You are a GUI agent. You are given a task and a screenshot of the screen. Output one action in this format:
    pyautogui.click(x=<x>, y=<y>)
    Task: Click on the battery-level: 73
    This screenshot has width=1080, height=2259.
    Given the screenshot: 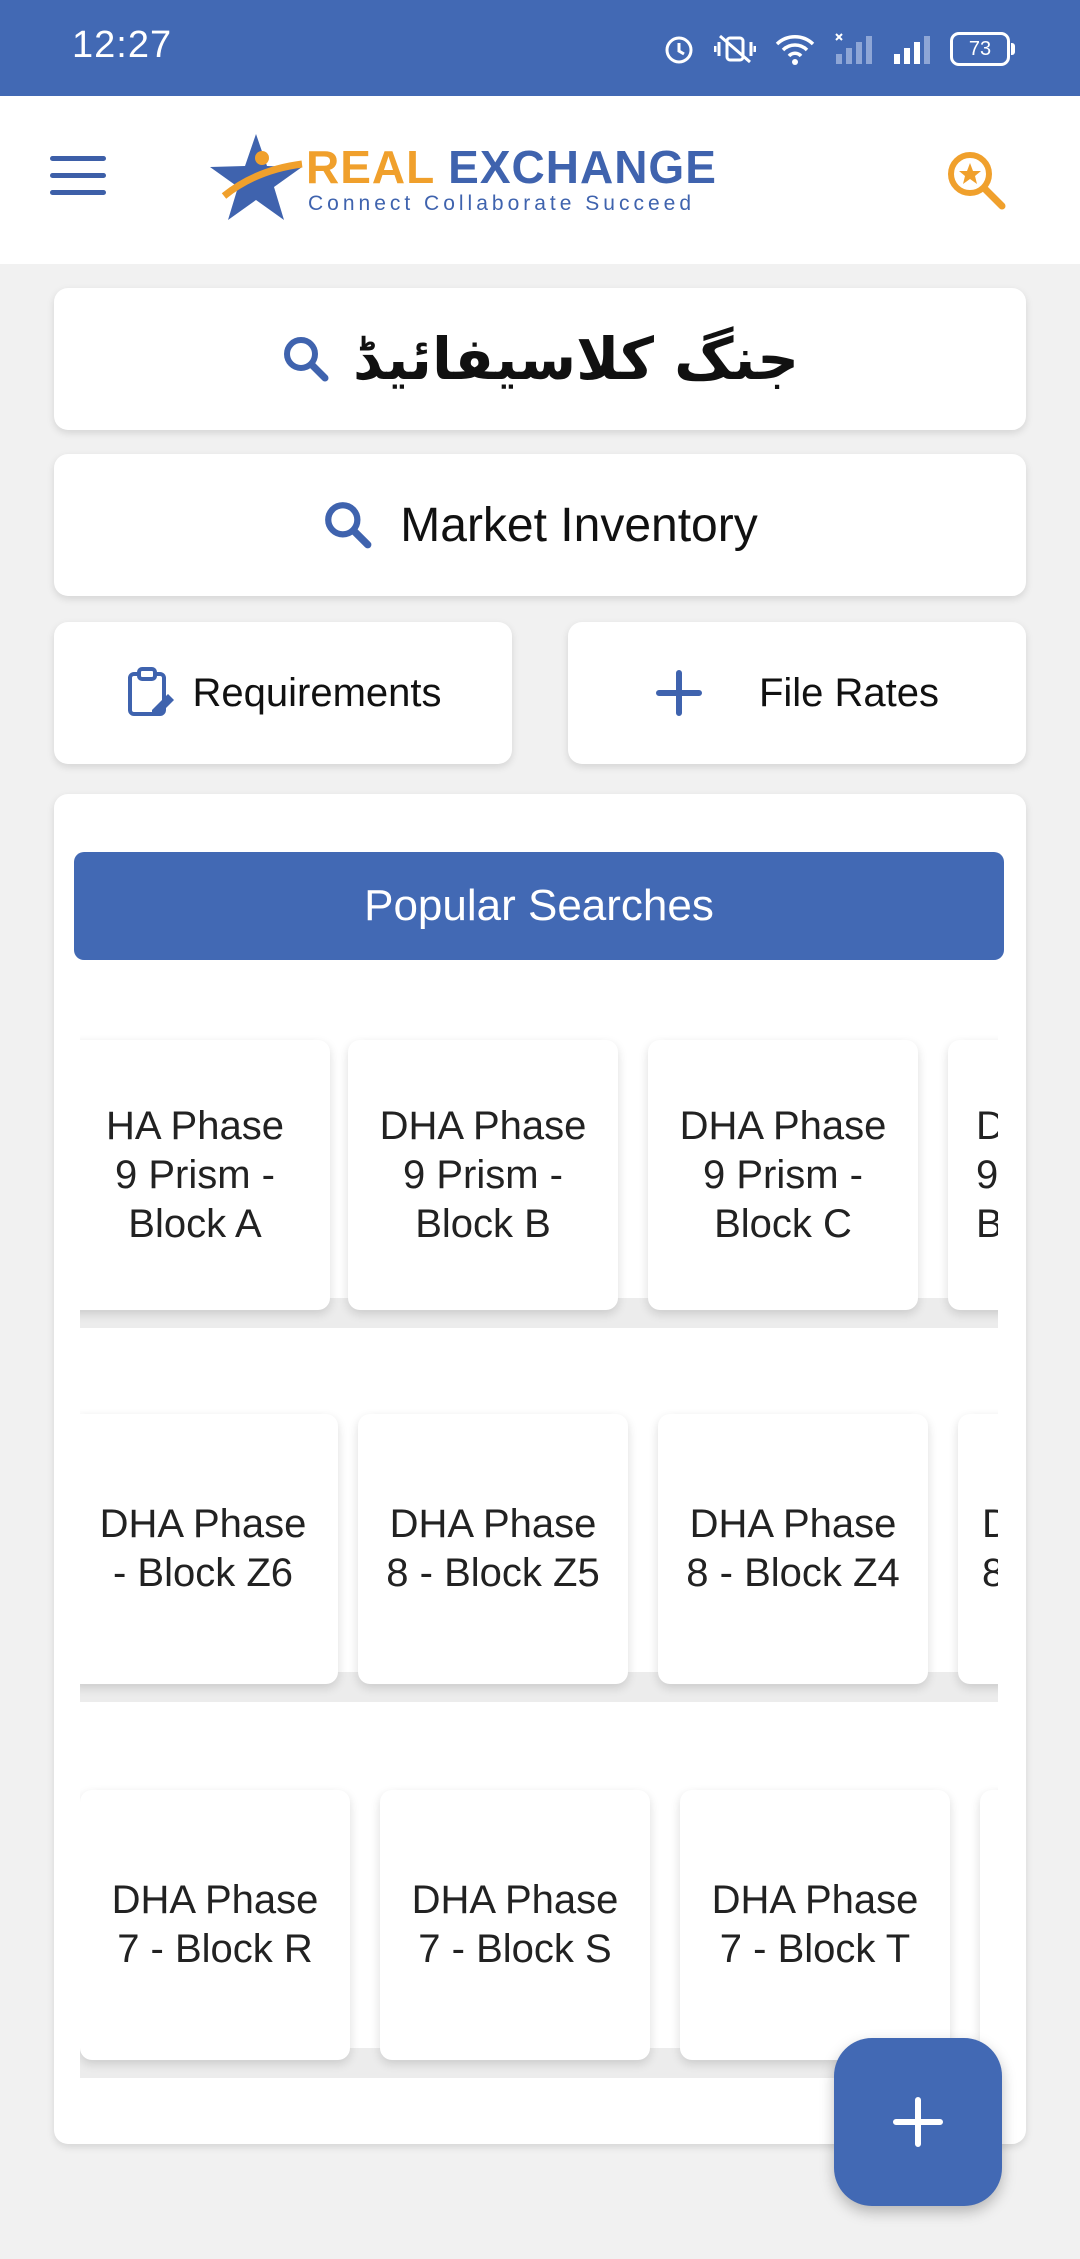 What is the action you would take?
    pyautogui.click(x=980, y=48)
    